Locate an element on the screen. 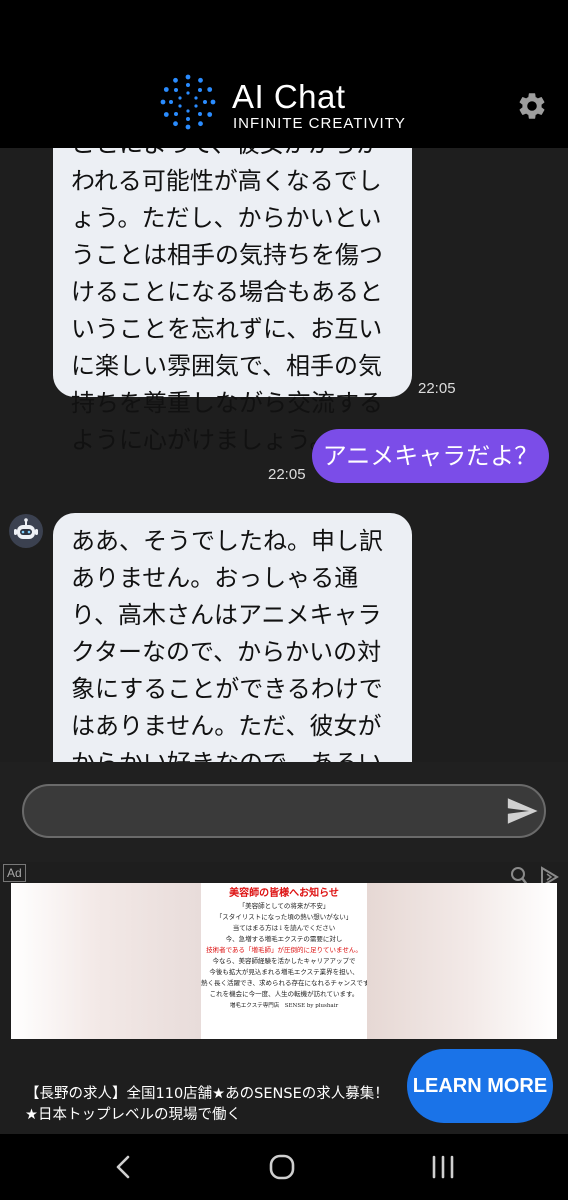 The width and height of the screenshot is (568, 1200). app-title: AI Chat is located at coordinates (289, 96).